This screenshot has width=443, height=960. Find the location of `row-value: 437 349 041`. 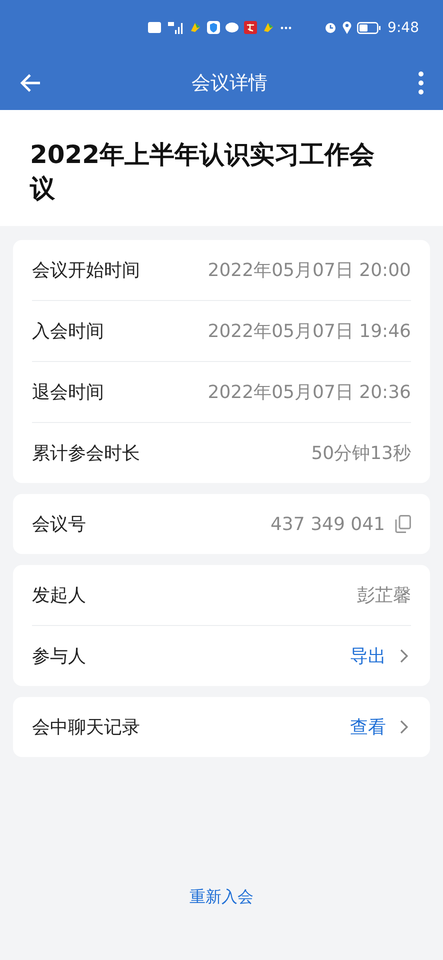

row-value: 437 349 041 is located at coordinates (327, 524).